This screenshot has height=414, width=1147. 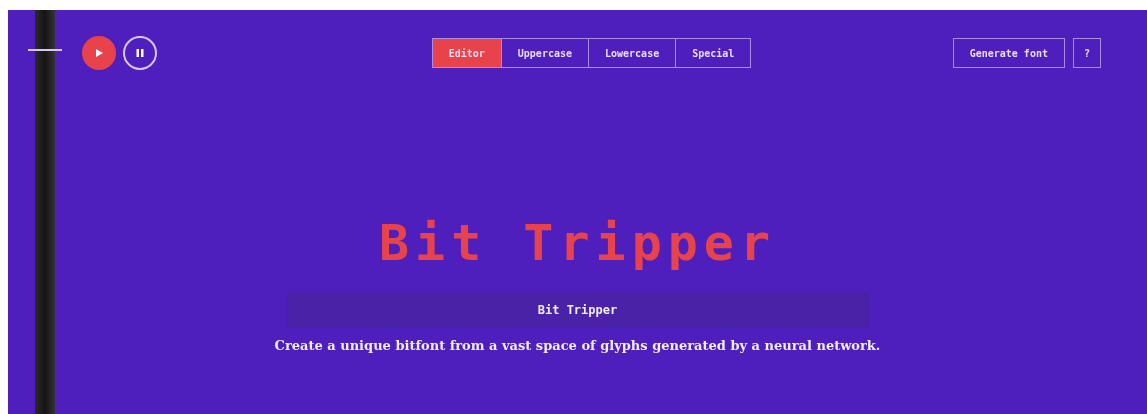 I want to click on generate-button: Generate font, so click(x=1008, y=53).